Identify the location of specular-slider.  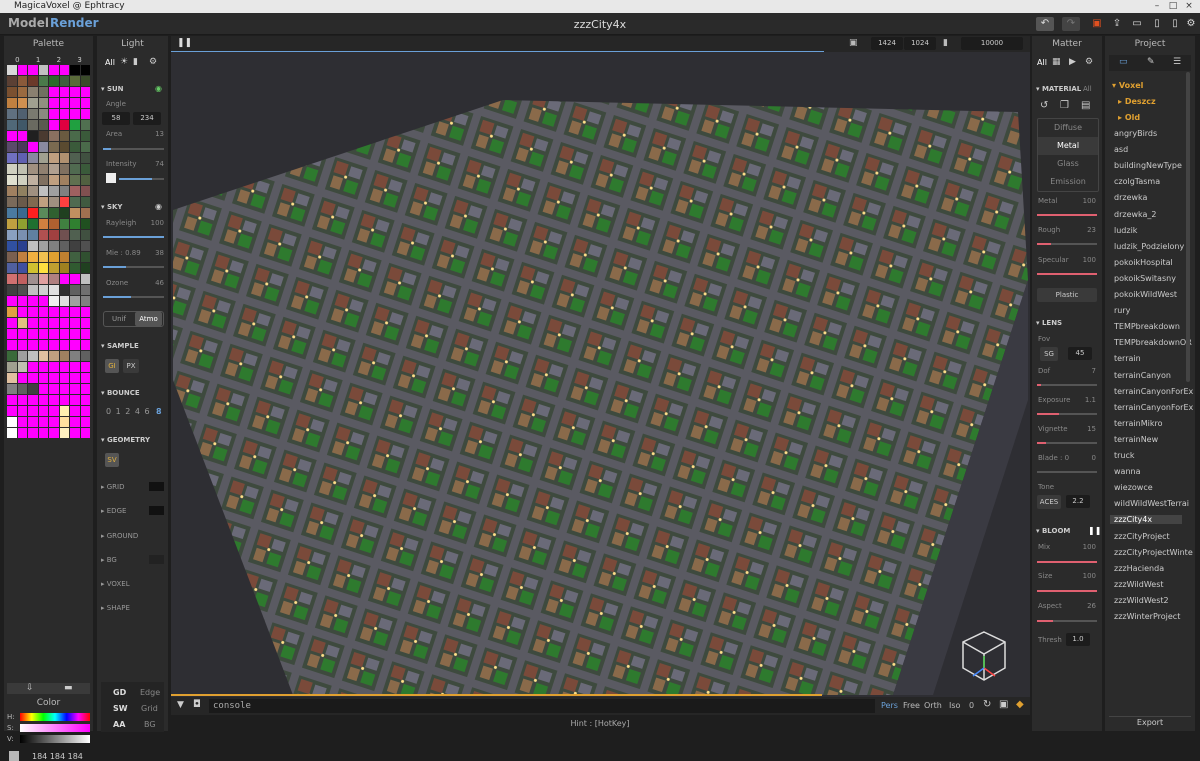
(1067, 274).